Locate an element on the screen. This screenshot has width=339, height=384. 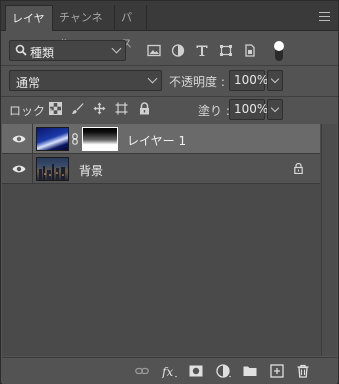
image-filter-icon is located at coordinates (154, 50).